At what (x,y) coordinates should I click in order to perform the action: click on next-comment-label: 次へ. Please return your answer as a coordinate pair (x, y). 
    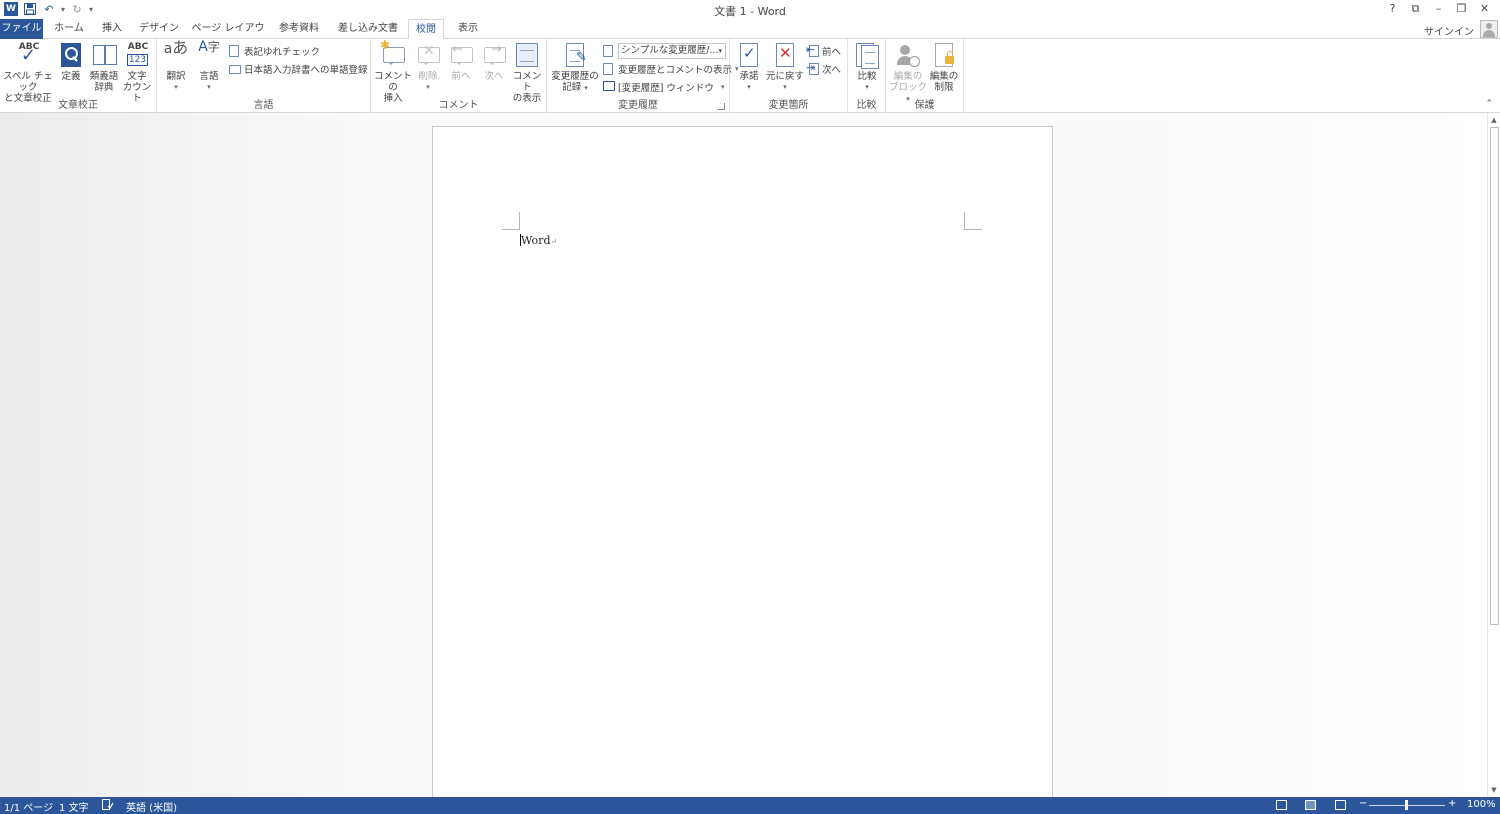
    Looking at the image, I should click on (494, 76).